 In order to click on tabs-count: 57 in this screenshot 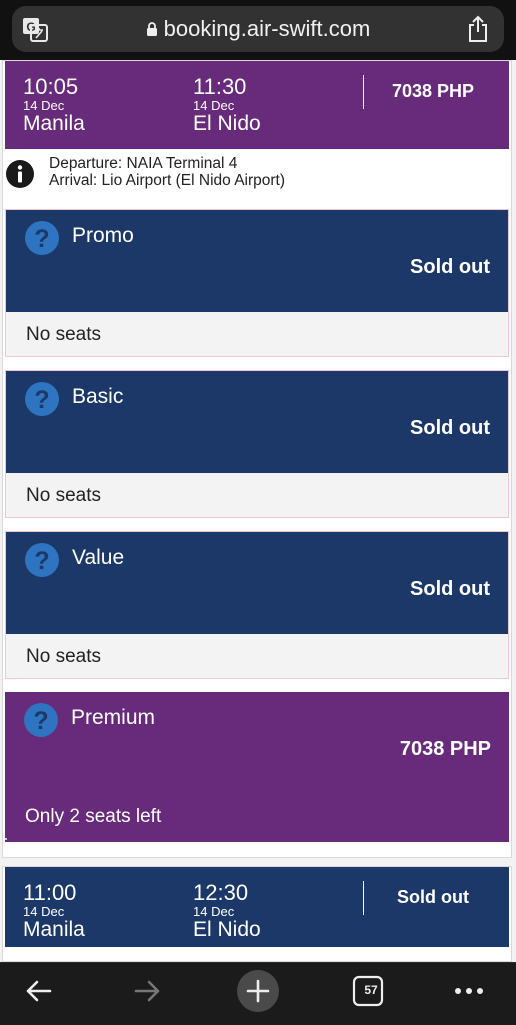, I will do `click(371, 990)`.